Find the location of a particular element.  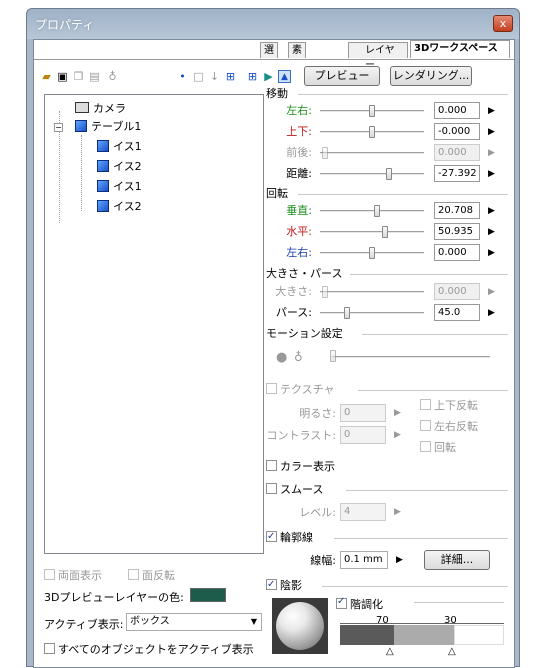

down-arrow-icon: ↓ is located at coordinates (214, 76).